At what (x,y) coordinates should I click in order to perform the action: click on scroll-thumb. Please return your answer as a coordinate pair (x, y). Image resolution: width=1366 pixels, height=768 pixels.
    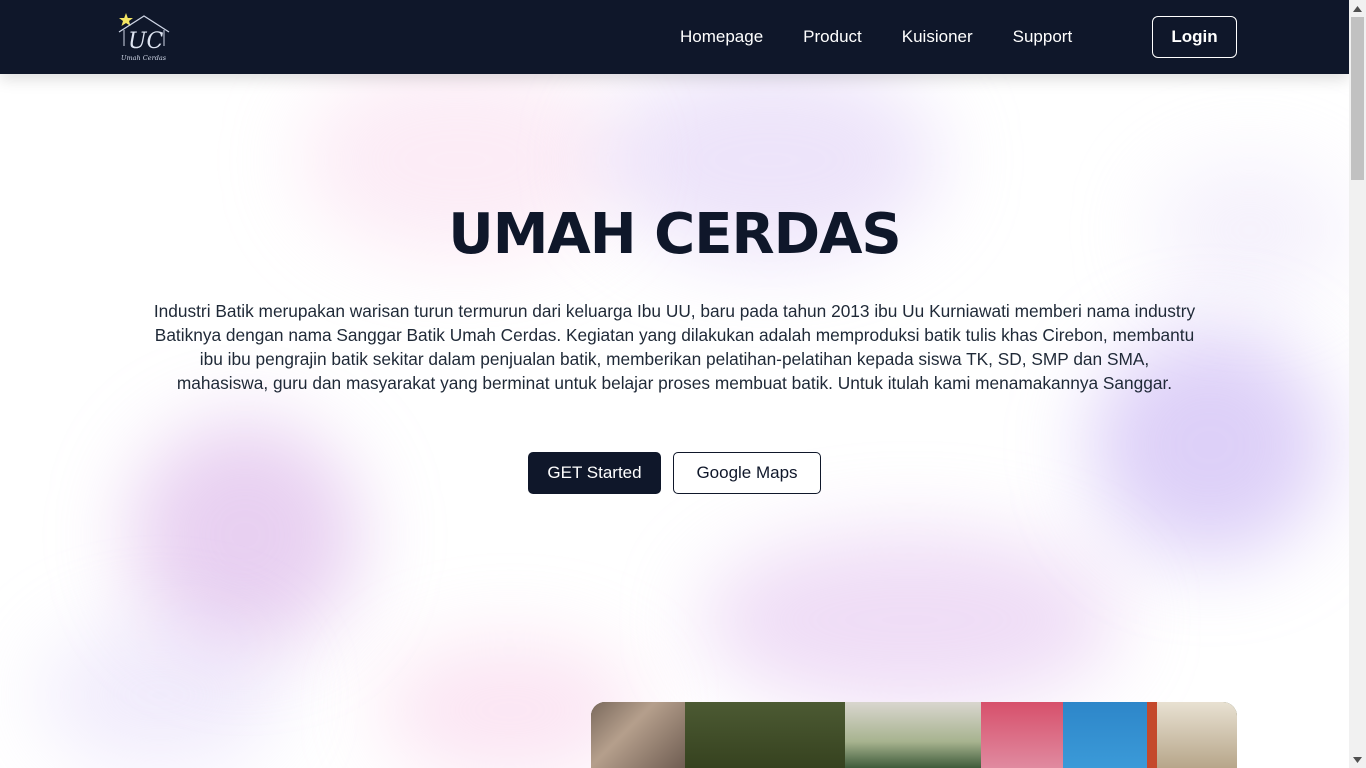
    Looking at the image, I should click on (1357, 98).